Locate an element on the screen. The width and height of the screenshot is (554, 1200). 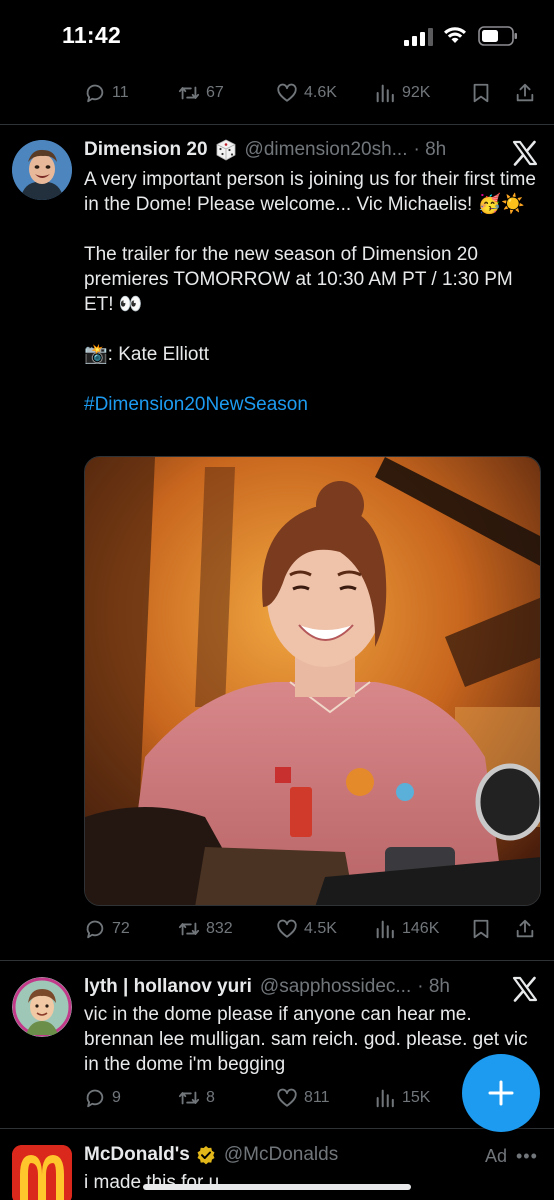
views-button: 146K is located at coordinates (406, 929).